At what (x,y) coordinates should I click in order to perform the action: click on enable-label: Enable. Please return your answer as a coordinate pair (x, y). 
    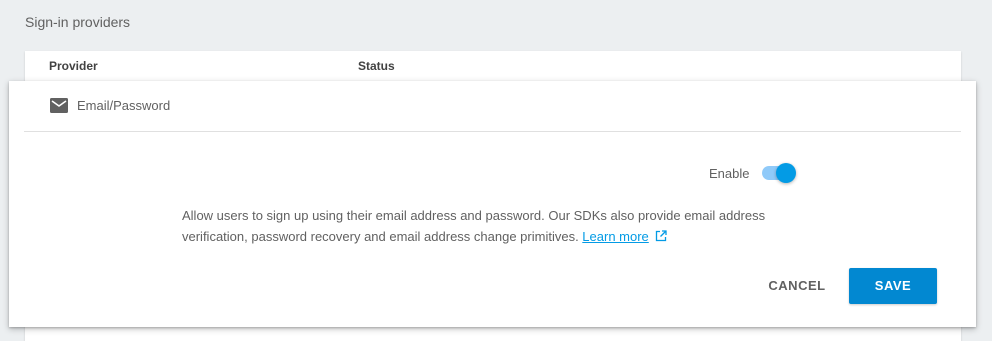
    Looking at the image, I should click on (729, 173).